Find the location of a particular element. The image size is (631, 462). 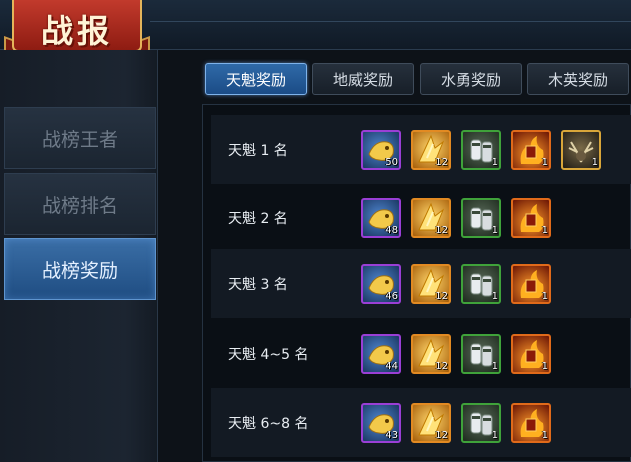

reward-row: 天魁 4~5 名 44 12 1 1 is located at coordinates (421, 353).